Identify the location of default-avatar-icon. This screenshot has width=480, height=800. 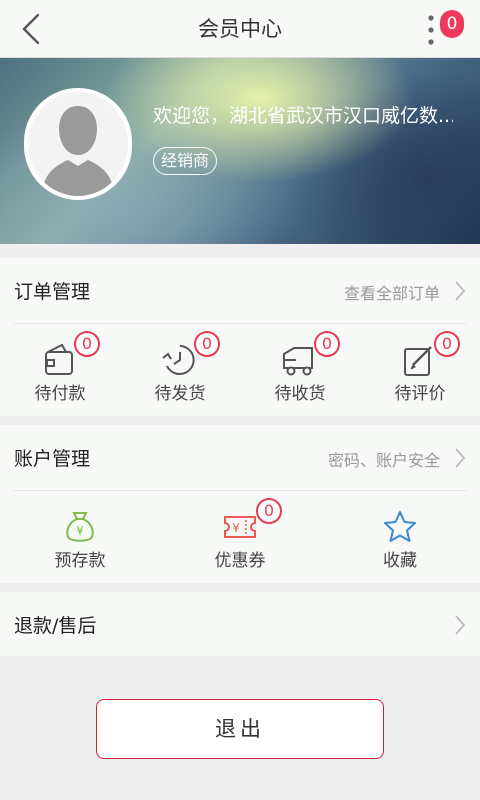
(78, 144).